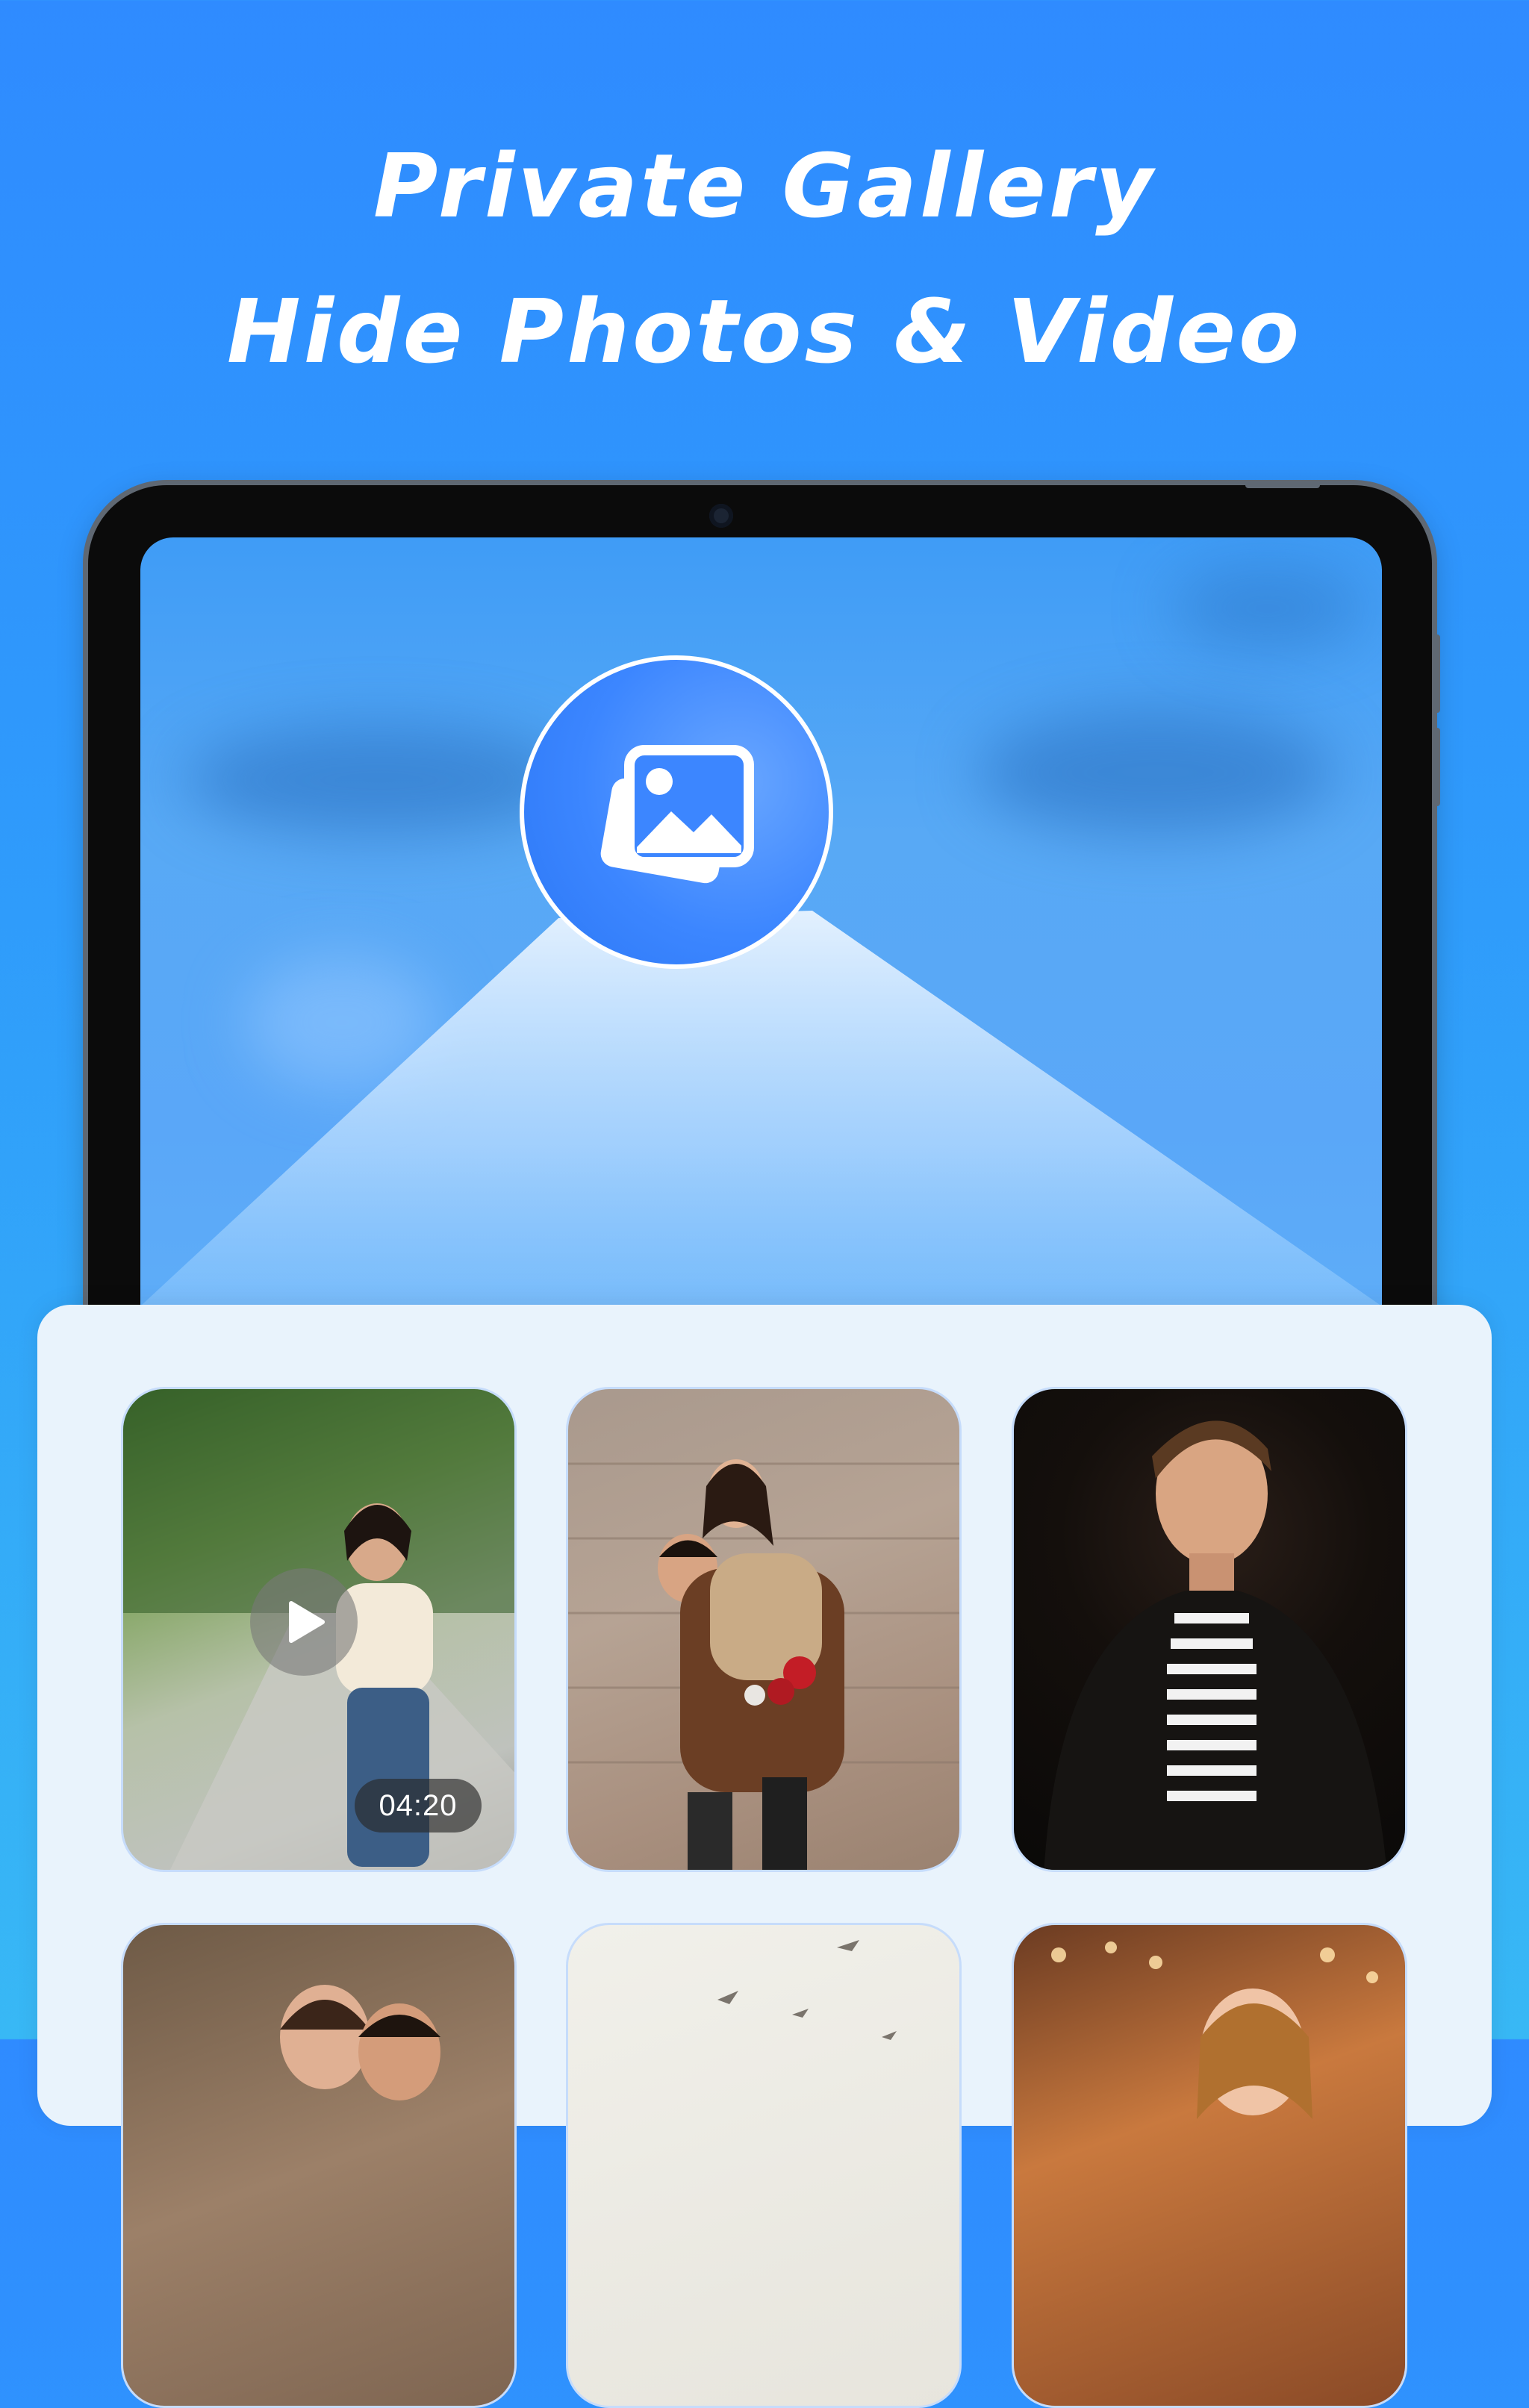  What do you see at coordinates (1436, 767) in the screenshot?
I see `tablet-volume-down-button` at bounding box center [1436, 767].